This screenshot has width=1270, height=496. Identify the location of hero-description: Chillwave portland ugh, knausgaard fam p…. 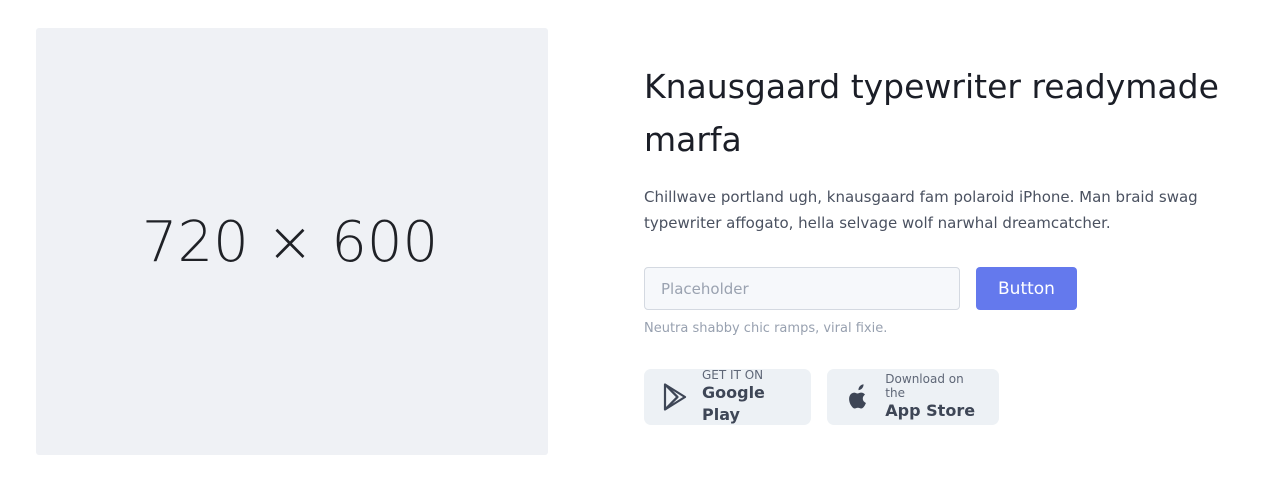
(921, 210).